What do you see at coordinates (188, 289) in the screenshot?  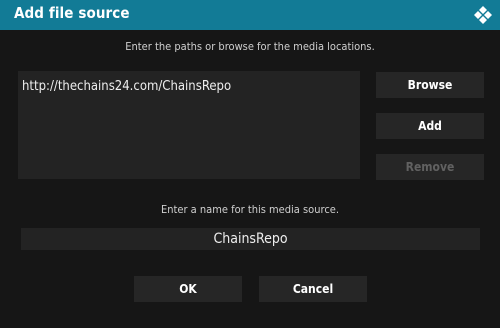 I see `ok-button: OK` at bounding box center [188, 289].